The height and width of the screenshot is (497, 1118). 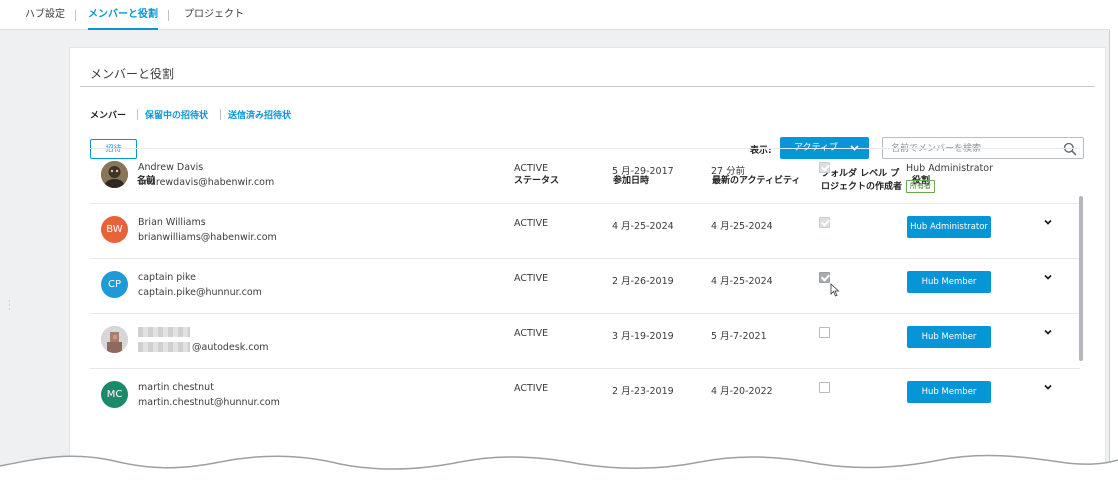 What do you see at coordinates (200, 292) in the screenshot?
I see `member-email: captain.pike@hunnur.com` at bounding box center [200, 292].